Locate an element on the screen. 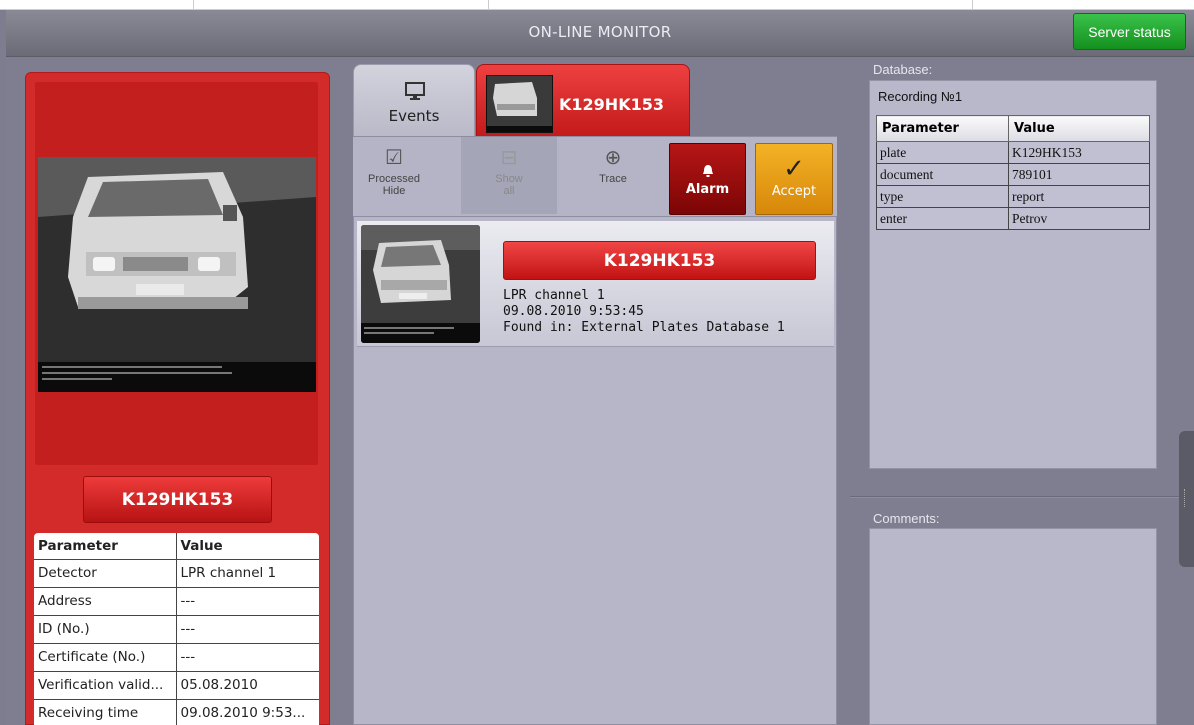 The image size is (1194, 725). side-panel-handle is located at coordinates (1186, 499).